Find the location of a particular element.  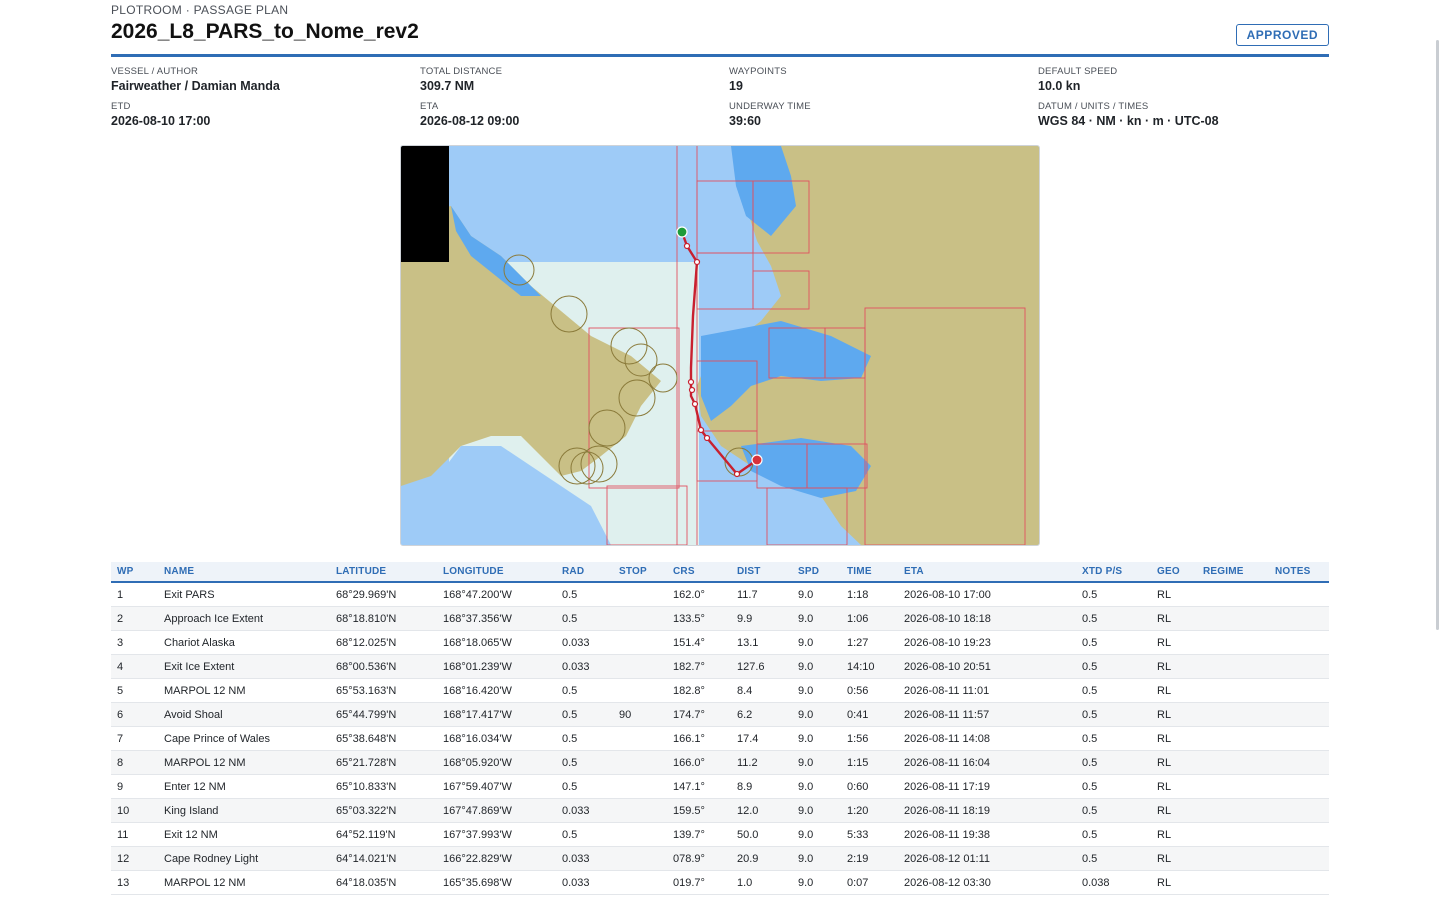

cell-time: 1:56 is located at coordinates (869, 738).